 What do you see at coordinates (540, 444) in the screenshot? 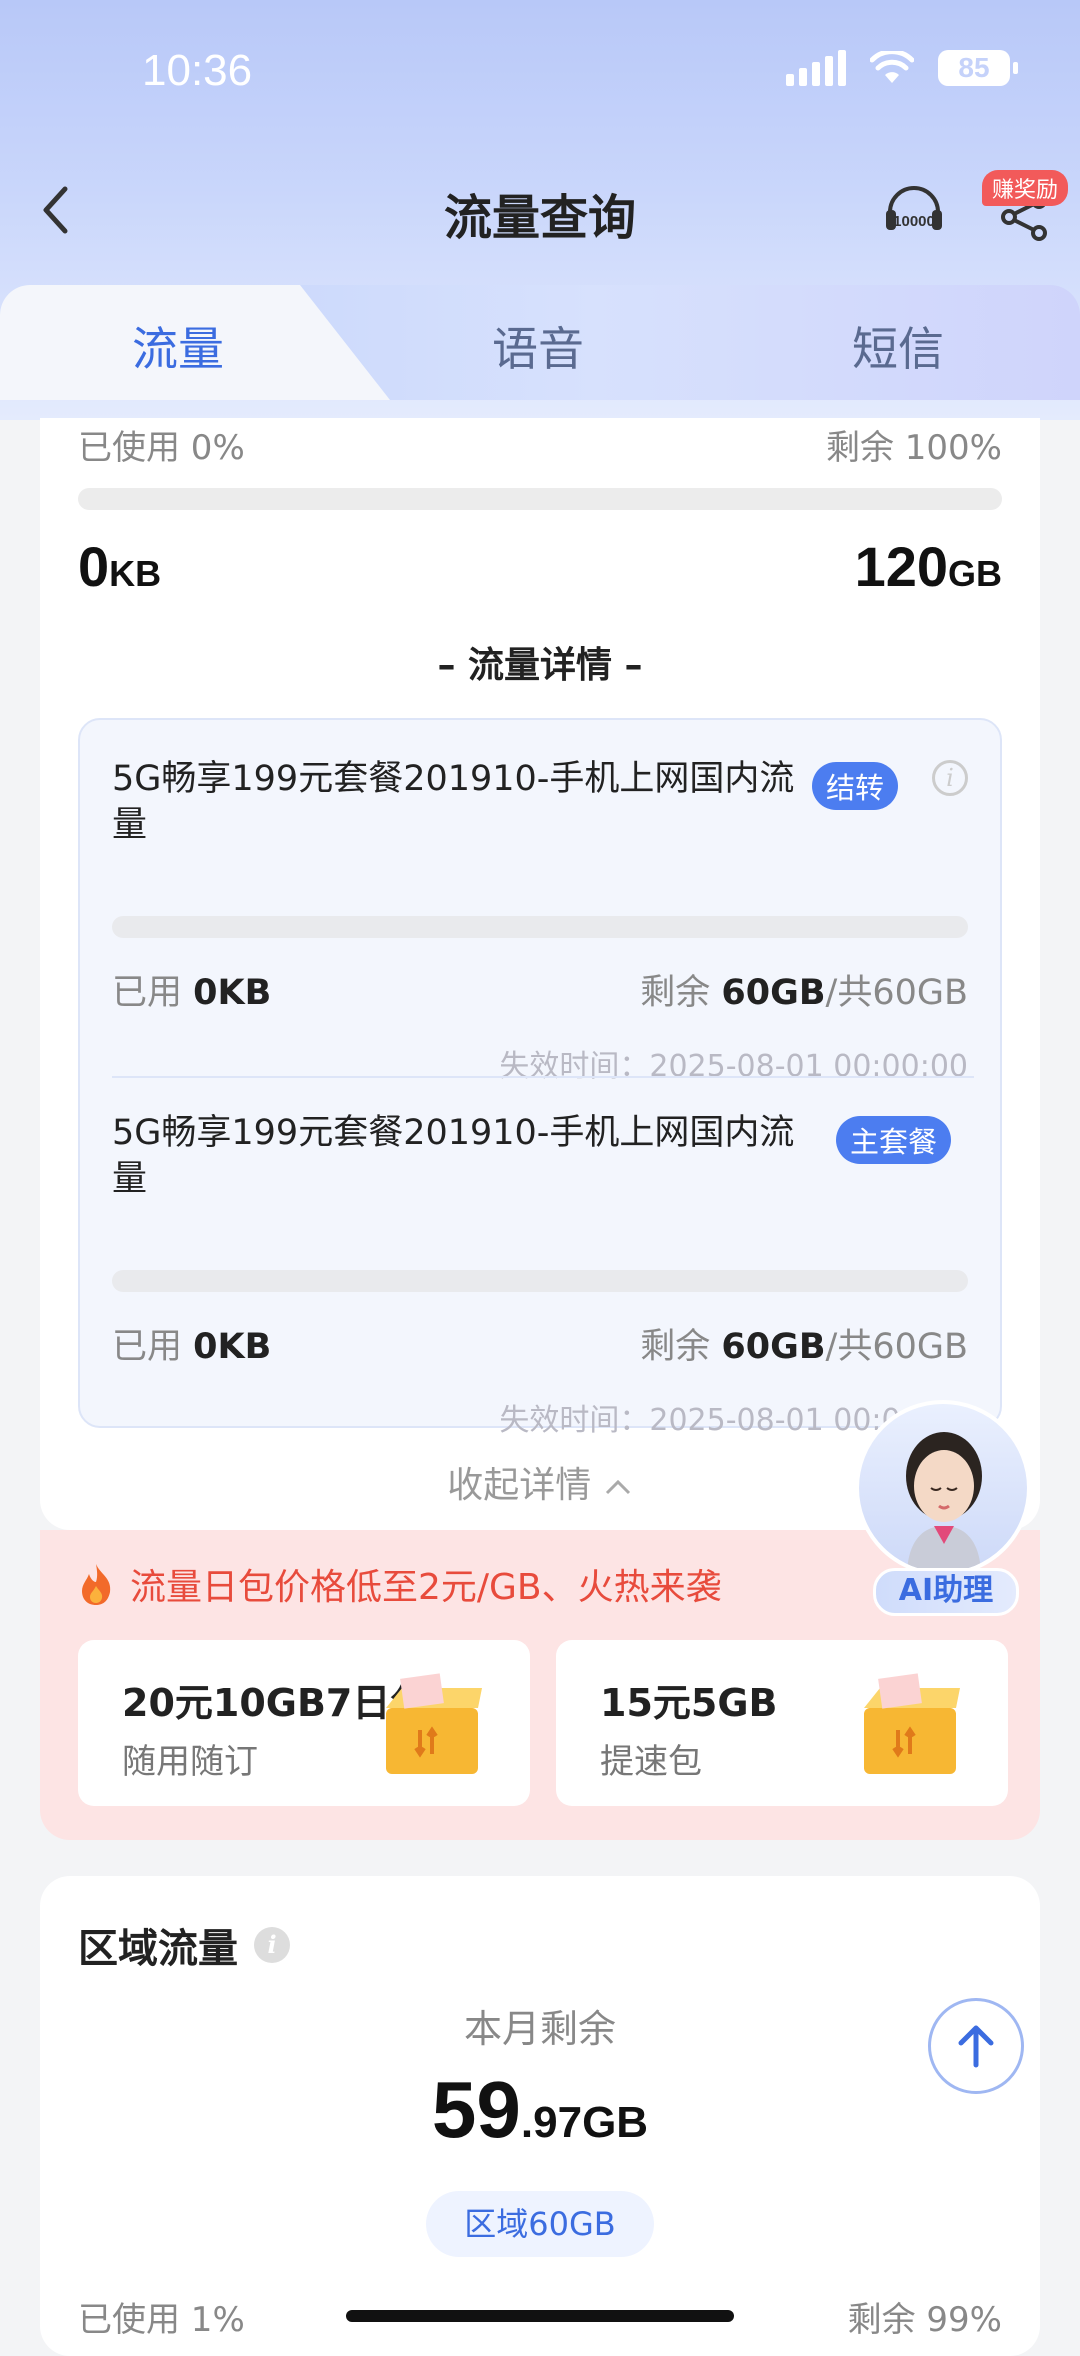
I see `usage-percent-row: 已使用 0% 剩余 100%` at bounding box center [540, 444].